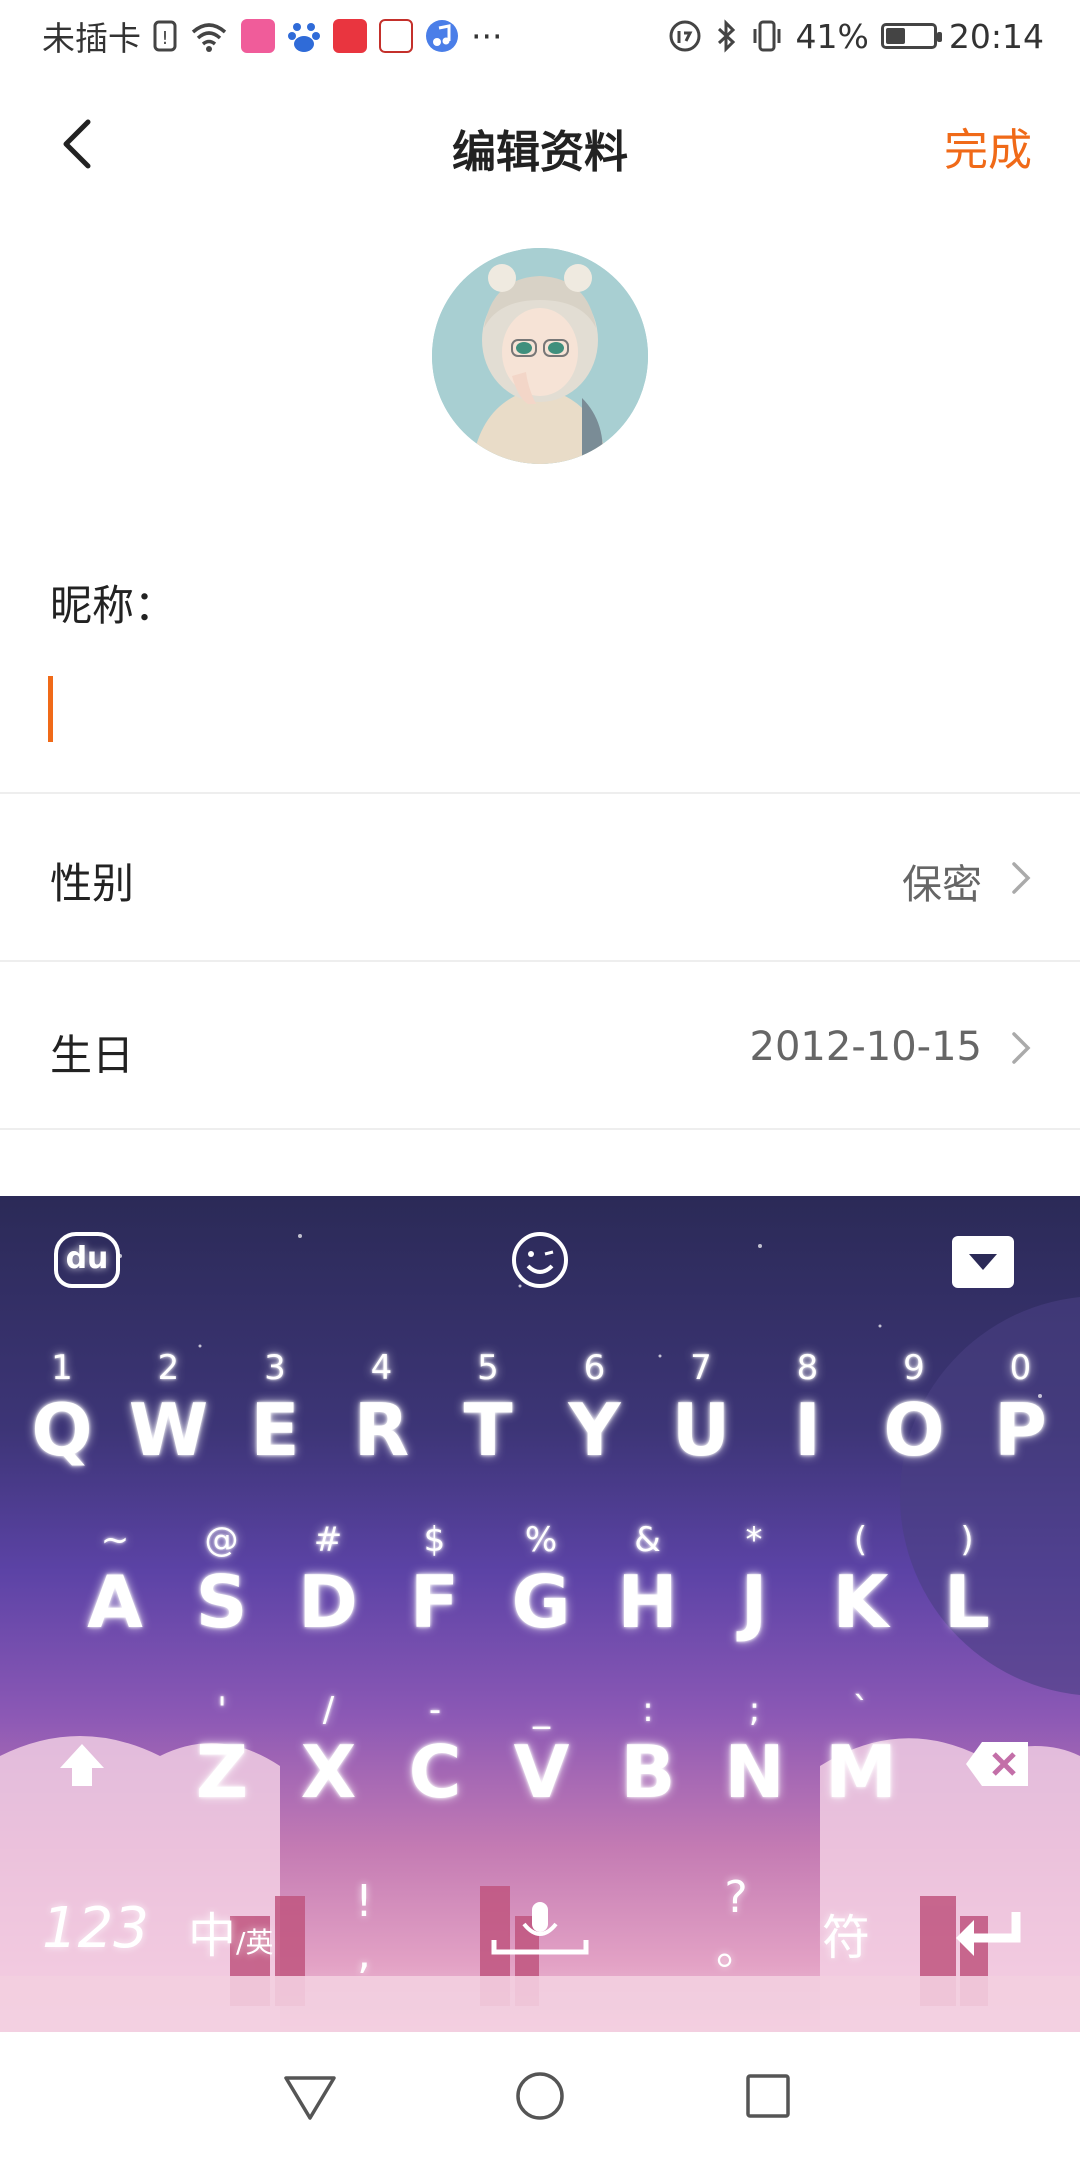  Describe the element at coordinates (754, 1602) in the screenshot. I see `key-label: J` at that location.